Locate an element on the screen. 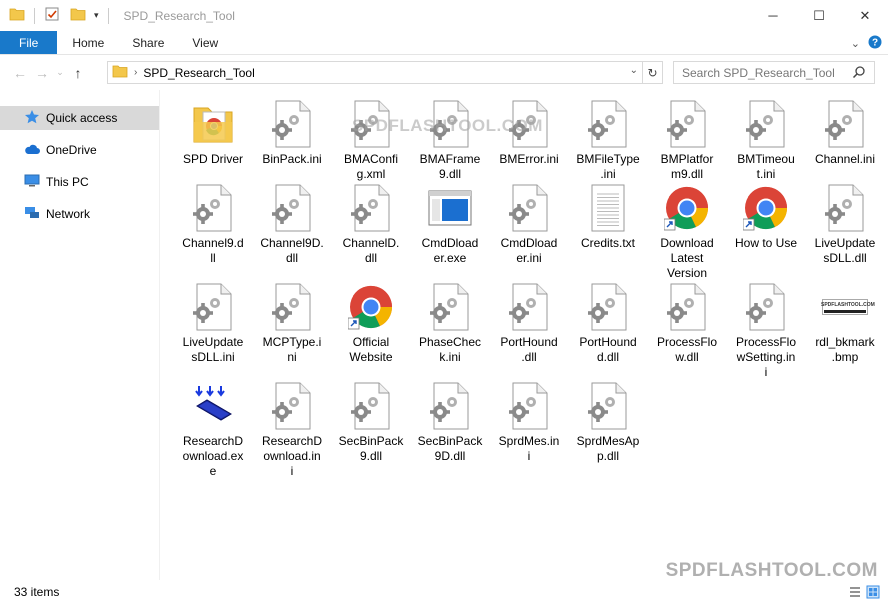 The image size is (888, 604). nav-label: Quick access is located at coordinates (82, 118).